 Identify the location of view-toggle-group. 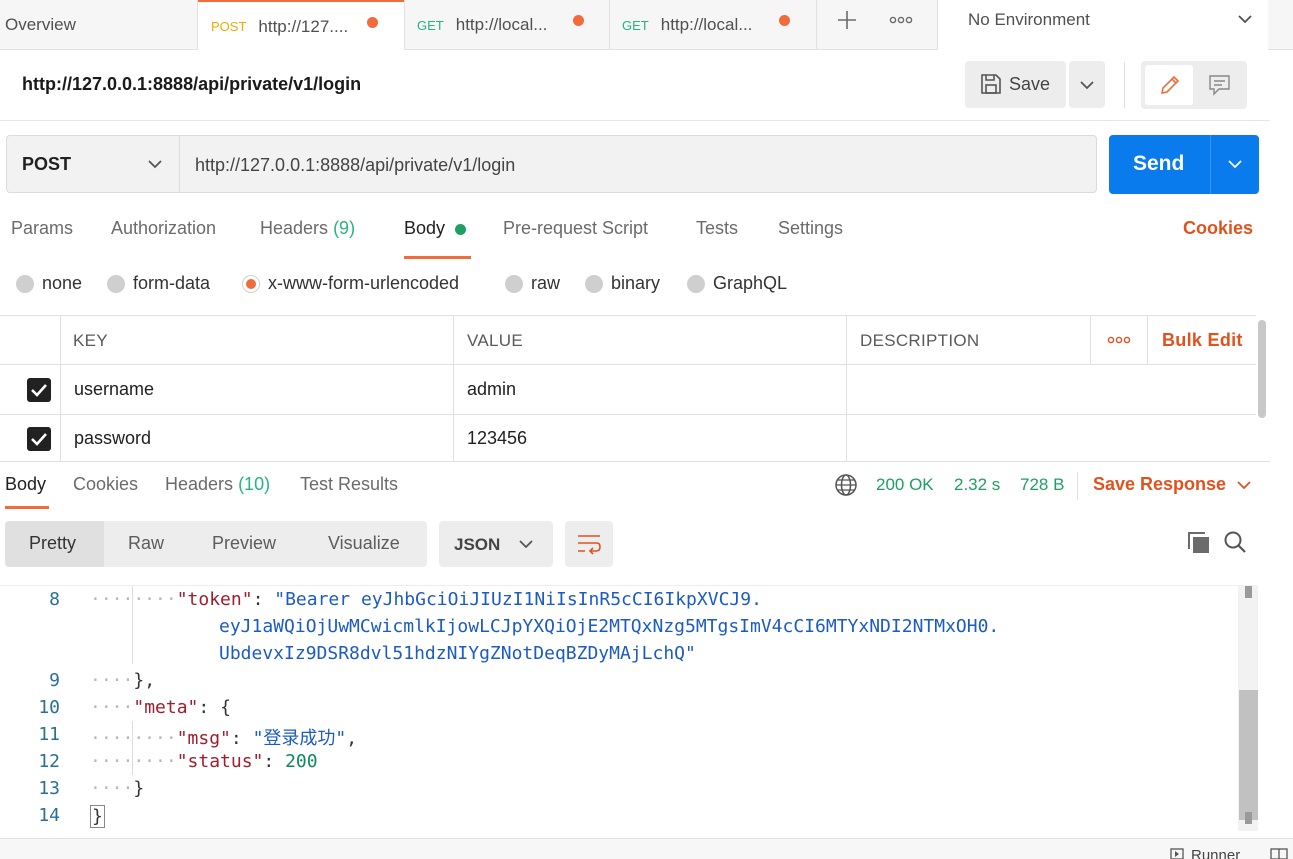
(1194, 85).